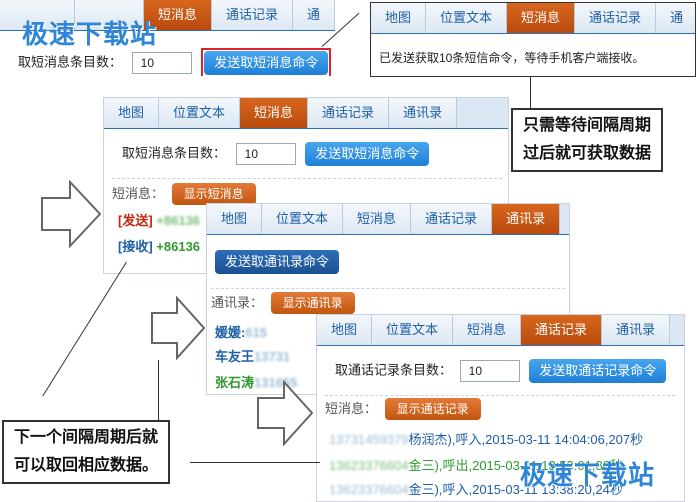 This screenshot has width=698, height=502. What do you see at coordinates (500, 407) in the screenshot?
I see `calls-list-header: 短消息： 显示通话记录` at bounding box center [500, 407].